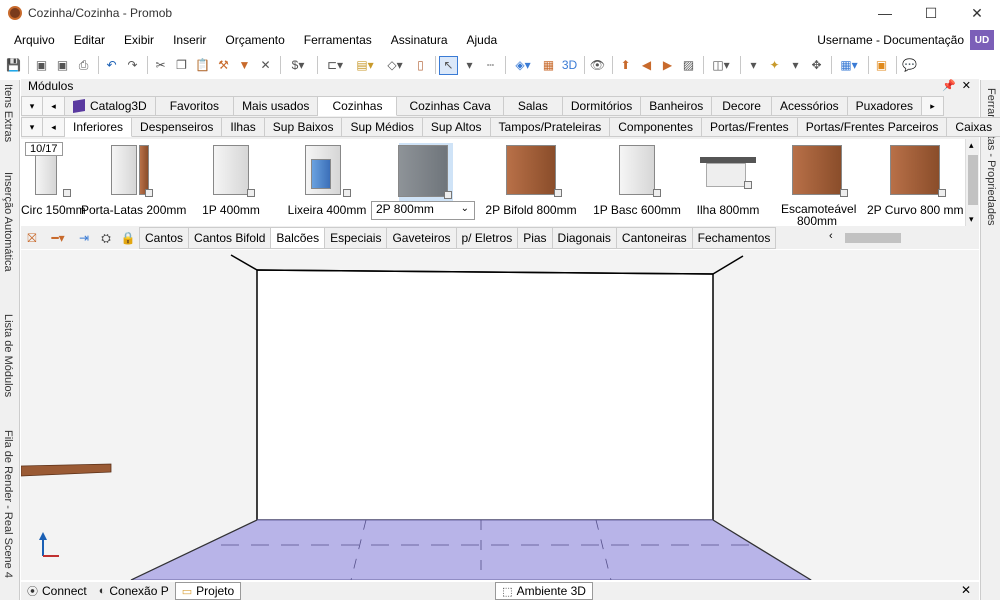 This screenshot has width=1000, height=600. I want to click on tab-despenseiros: Despenseiros, so click(177, 127).